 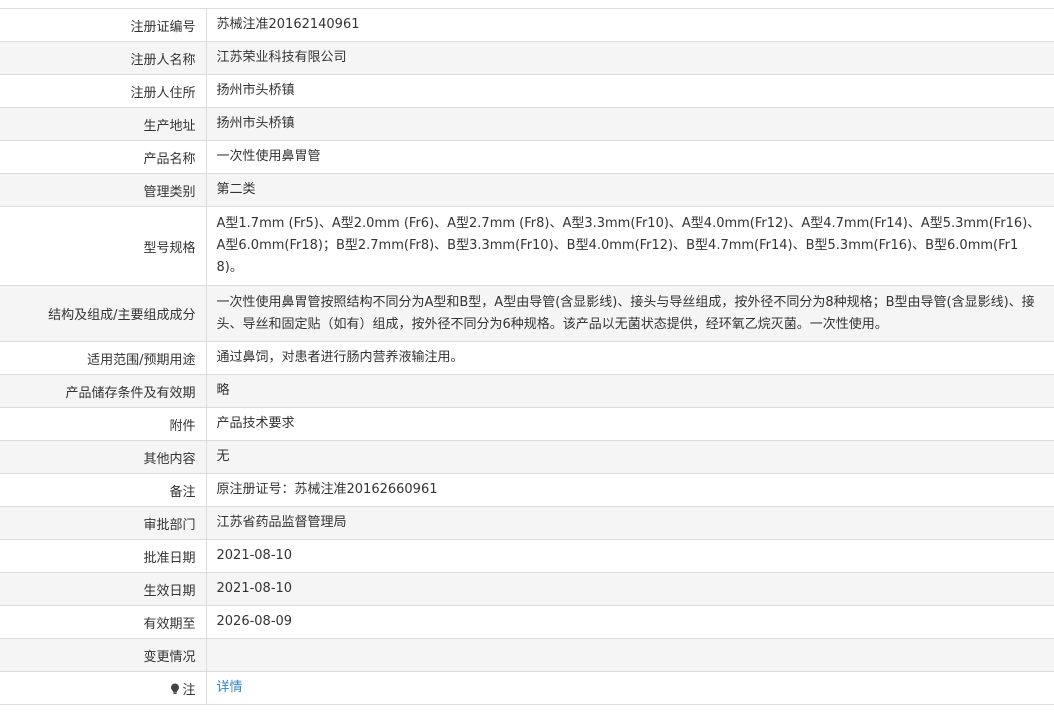 I want to click on note-label: 注, so click(x=189, y=690).